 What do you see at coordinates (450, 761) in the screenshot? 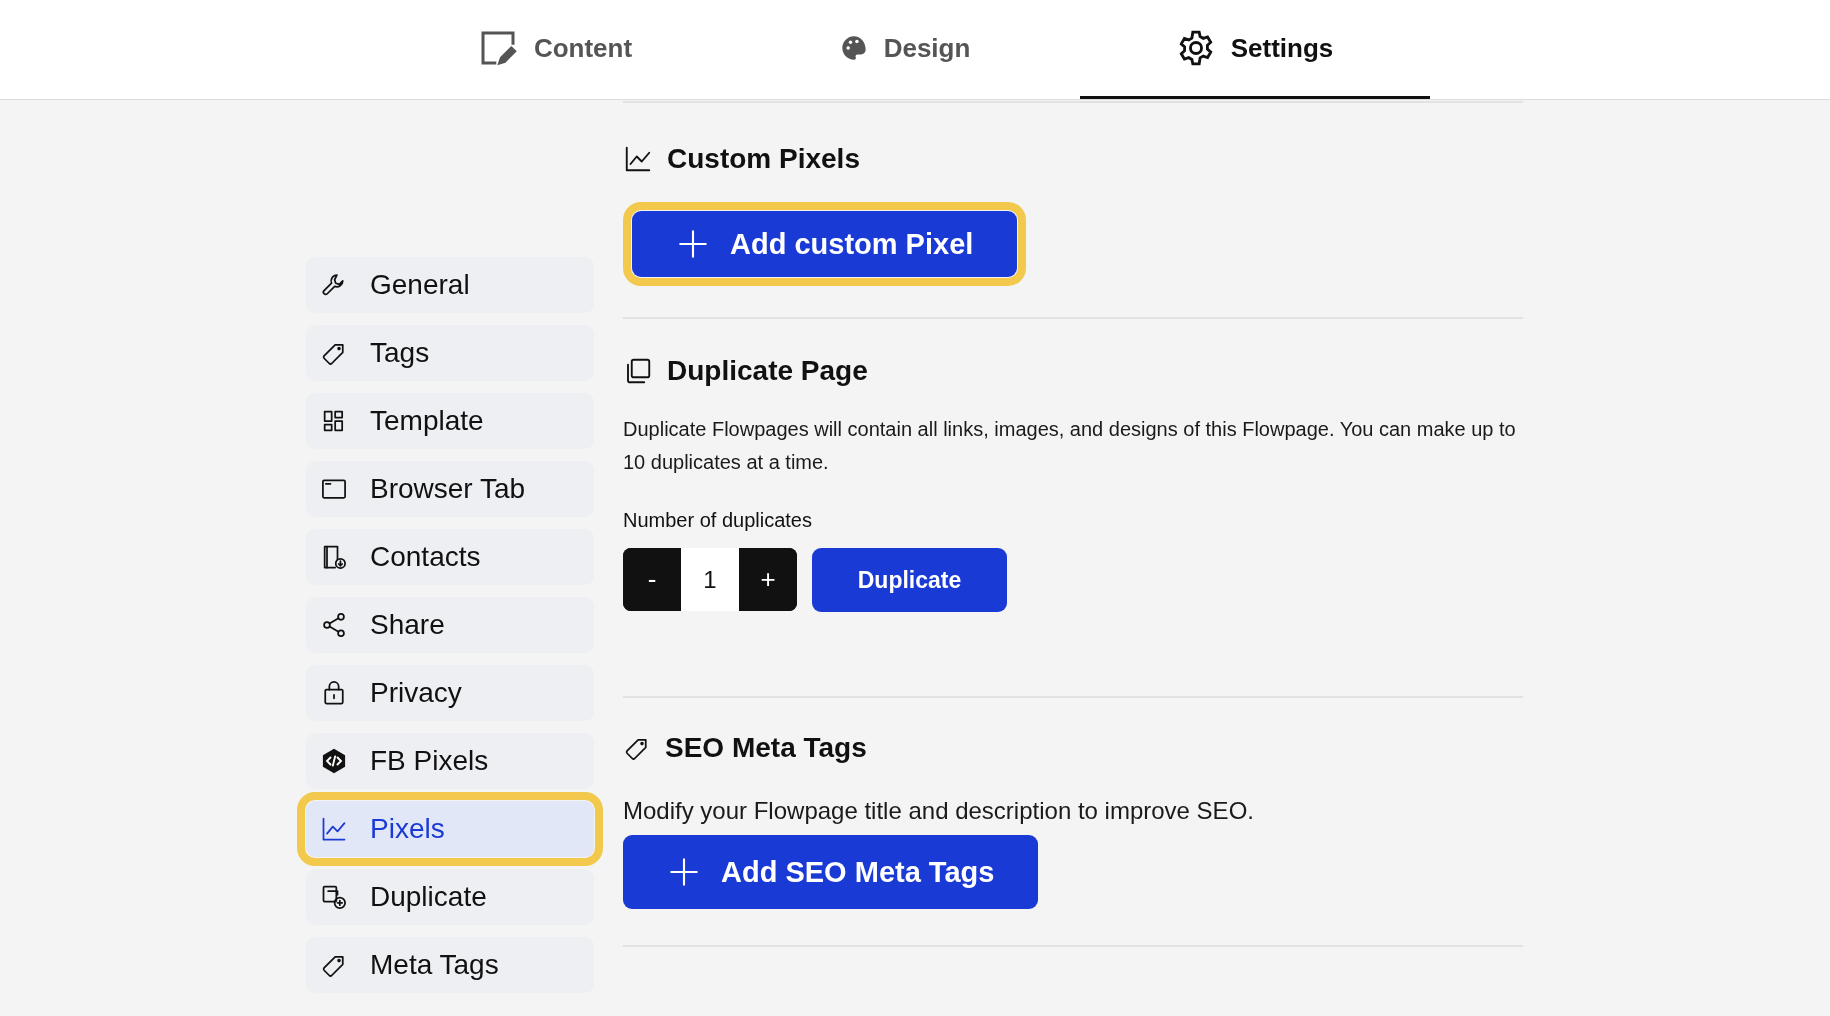
I see `sidebar-item: FB Pixels` at bounding box center [450, 761].